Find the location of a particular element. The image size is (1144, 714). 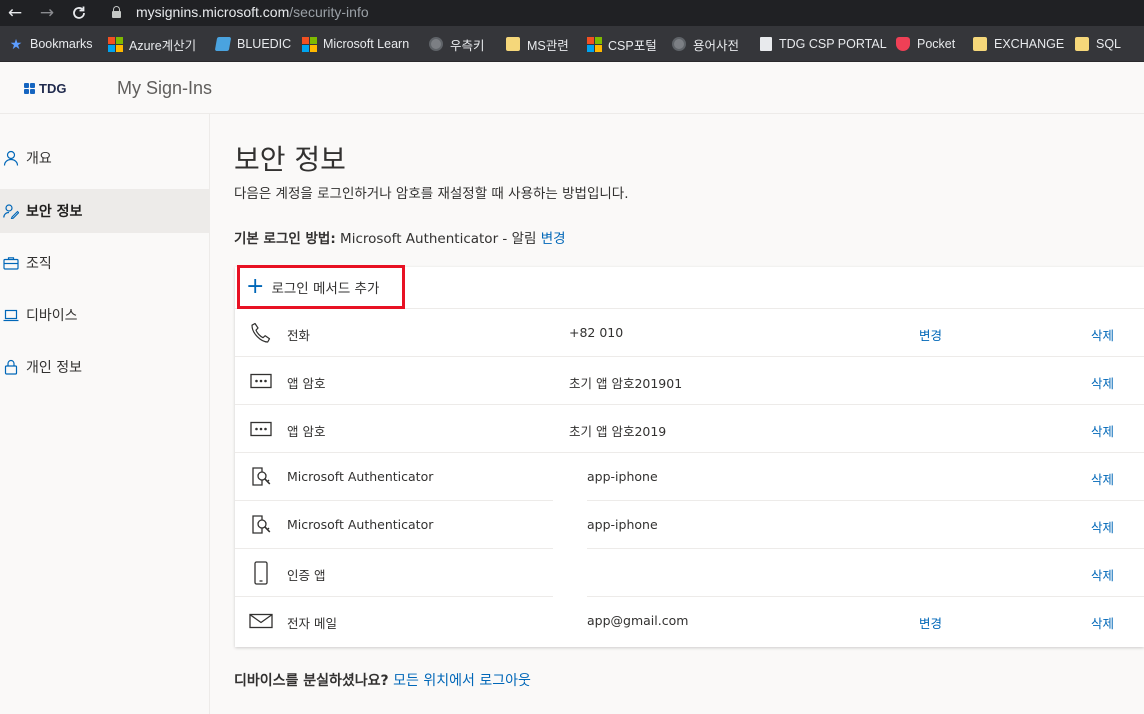

bookmark-pocket: Pocket is located at coordinates (925, 44).